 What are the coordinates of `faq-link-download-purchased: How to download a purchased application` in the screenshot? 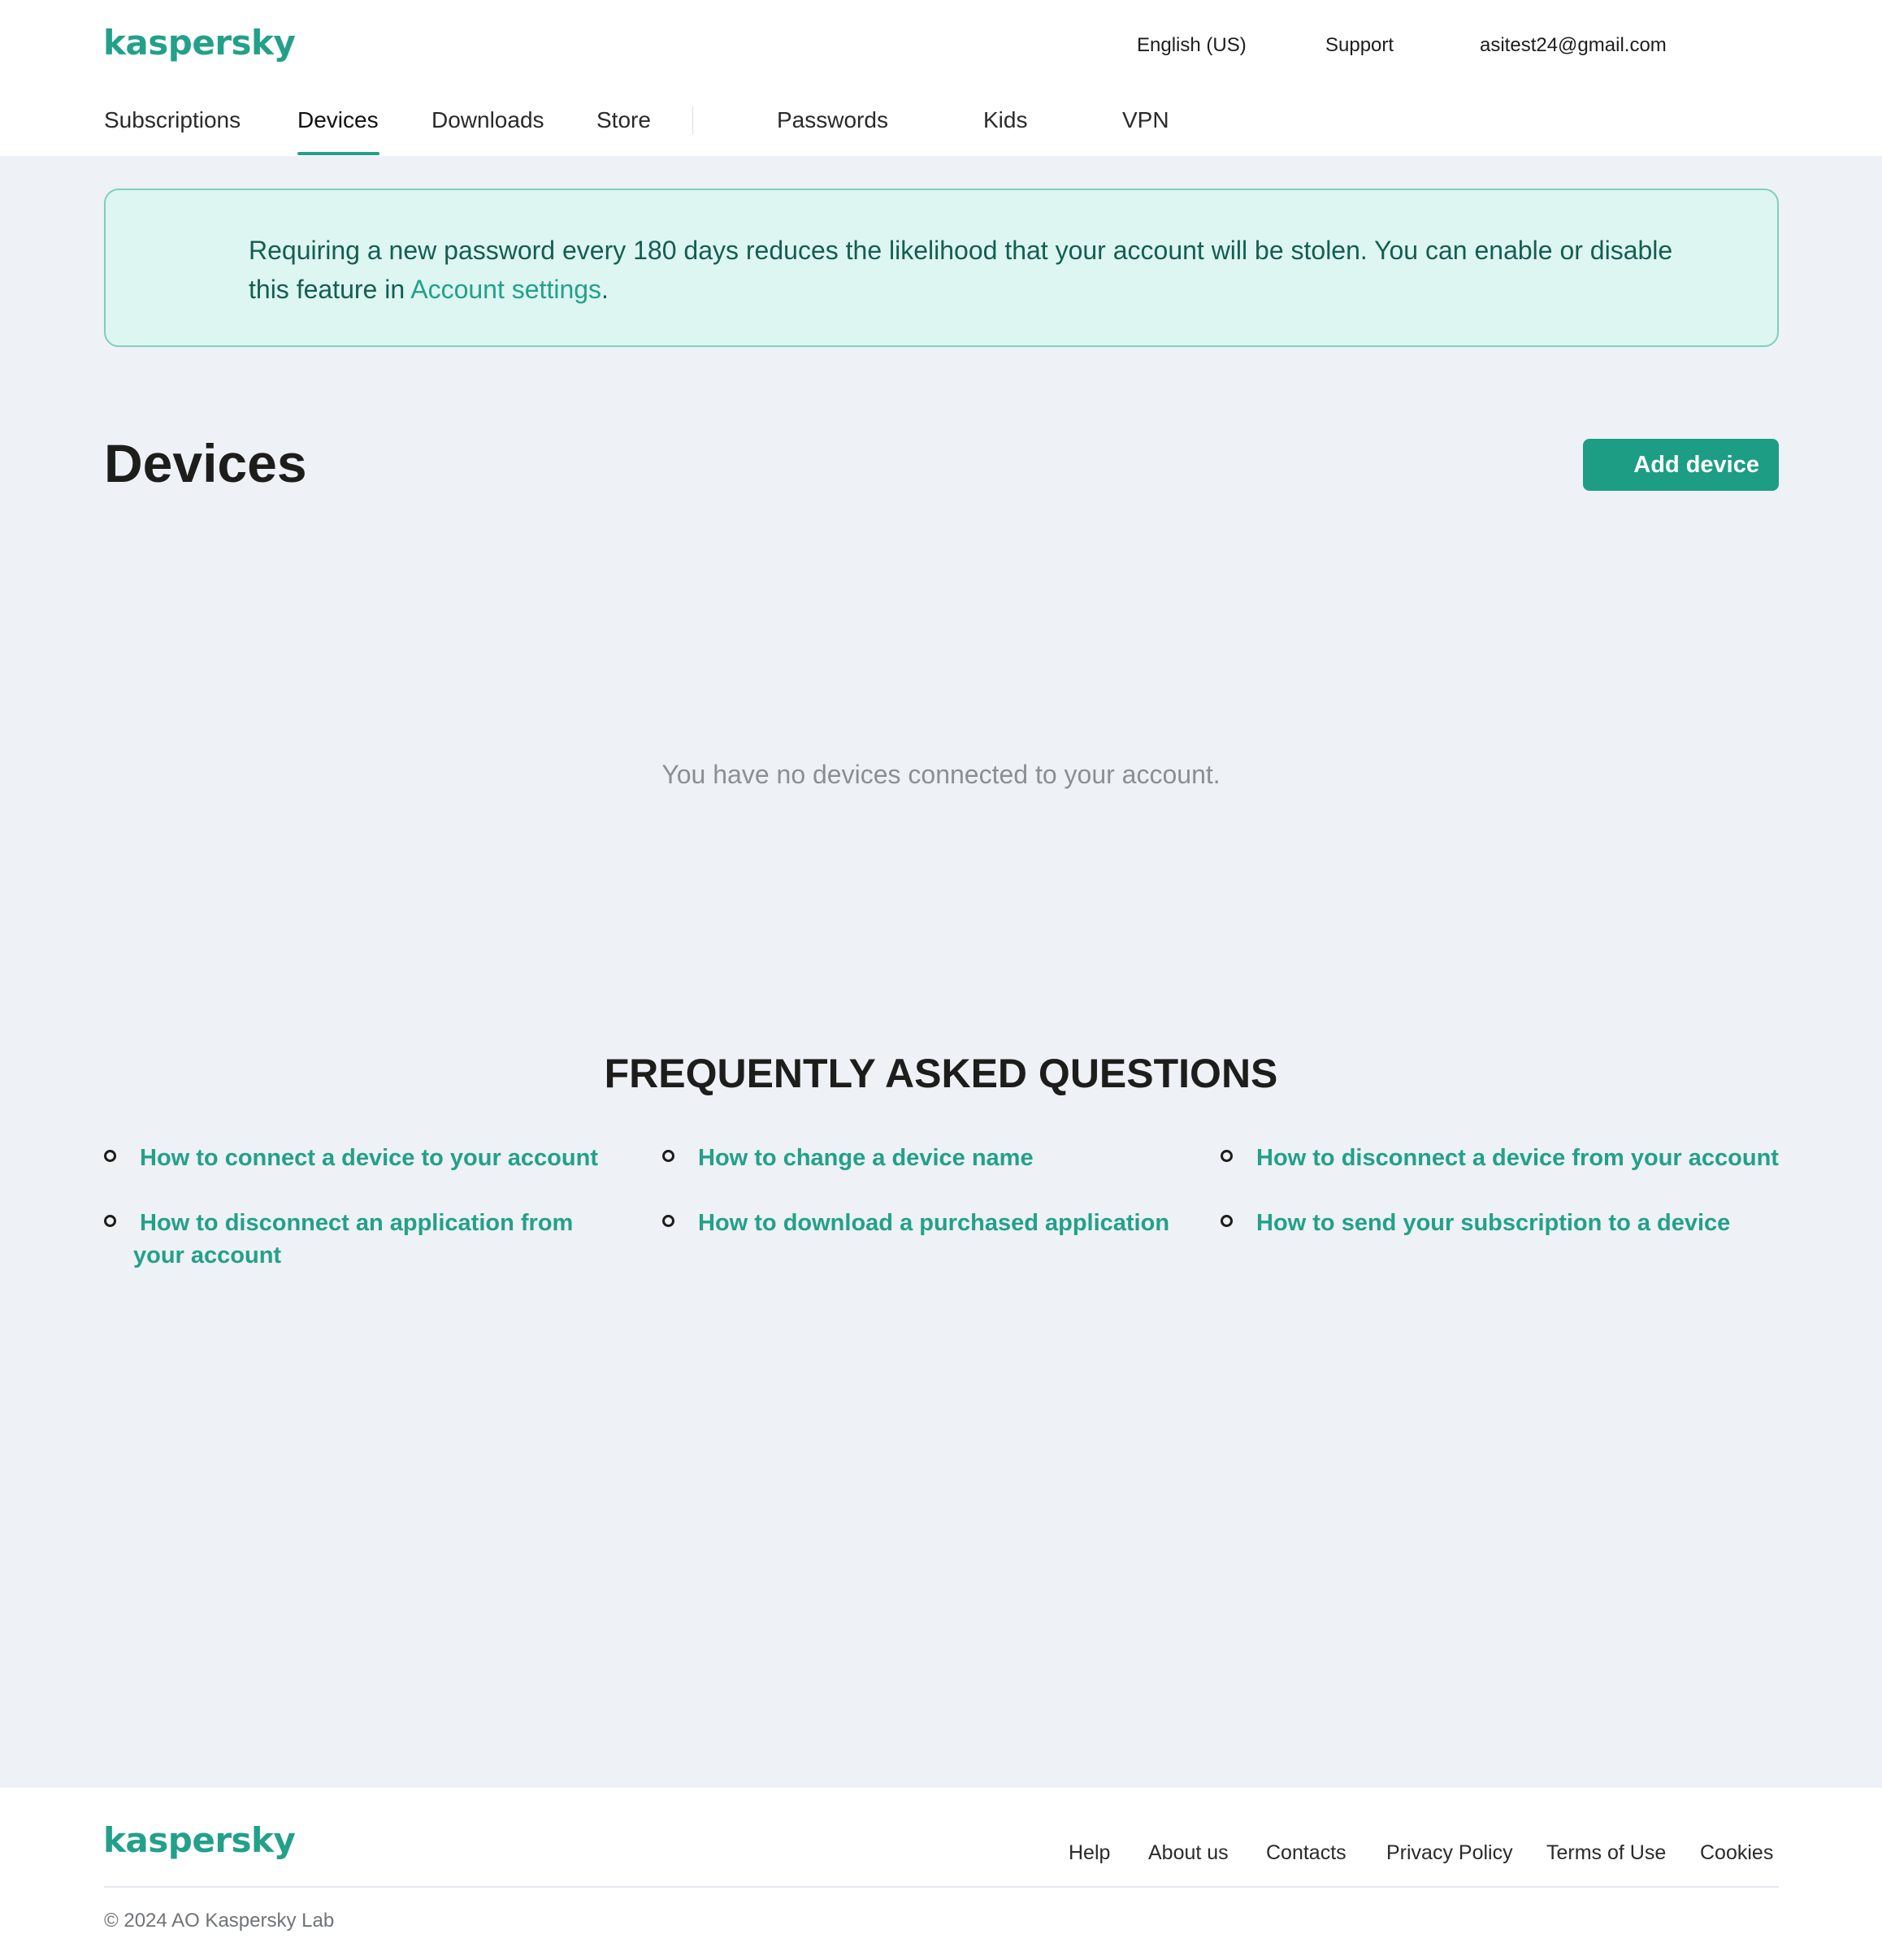 It's located at (933, 1223).